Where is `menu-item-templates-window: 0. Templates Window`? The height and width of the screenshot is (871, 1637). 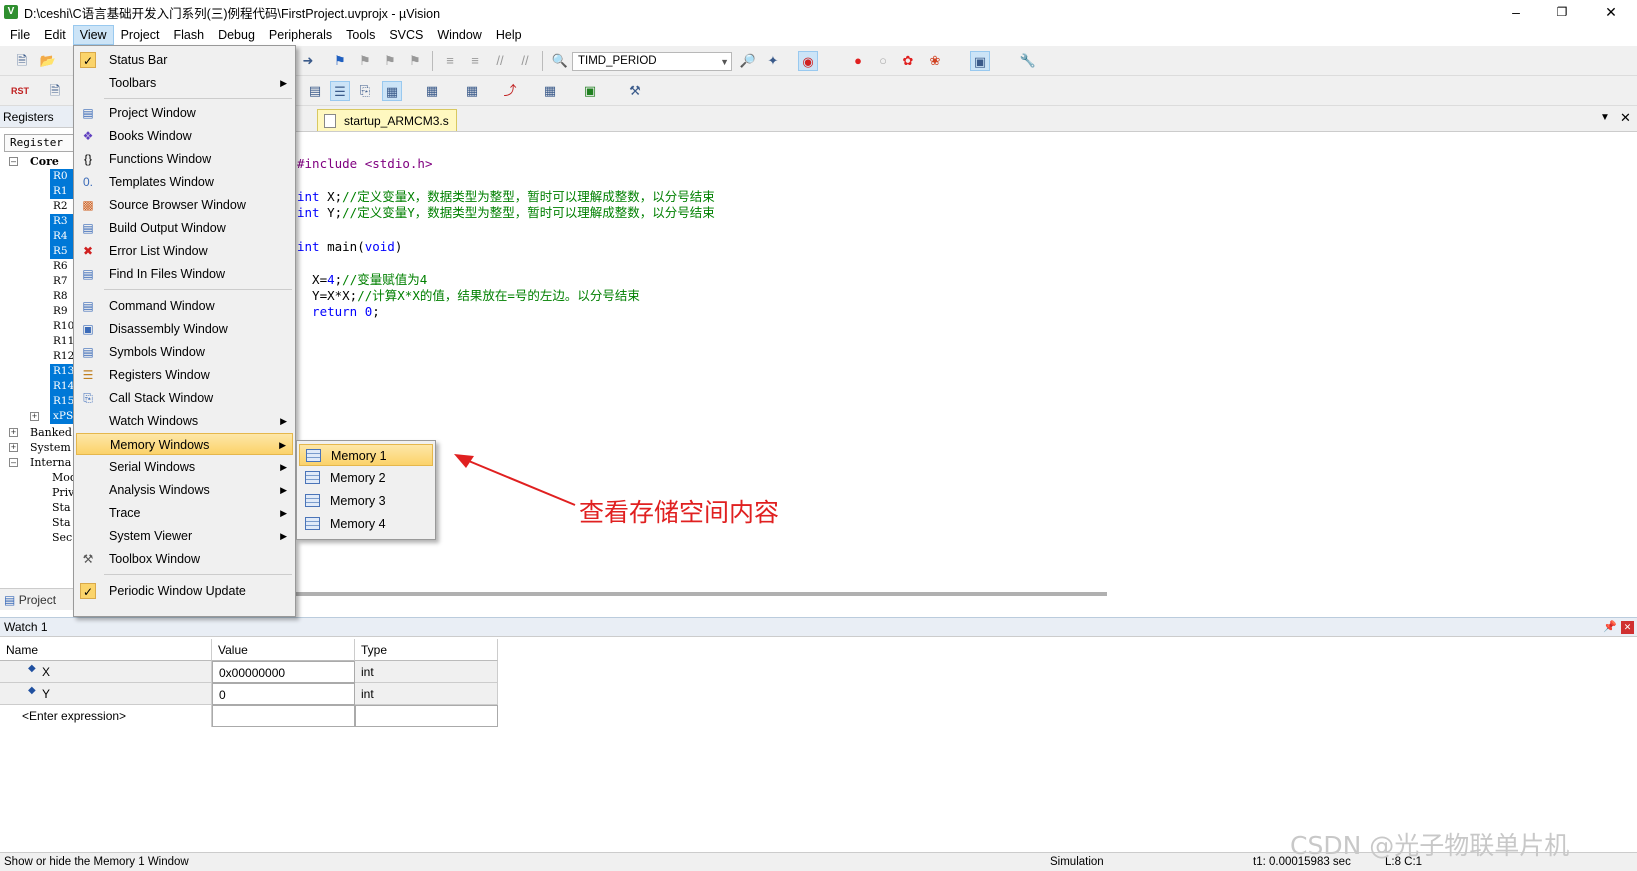 menu-item-templates-window: 0. Templates Window is located at coordinates (184, 182).